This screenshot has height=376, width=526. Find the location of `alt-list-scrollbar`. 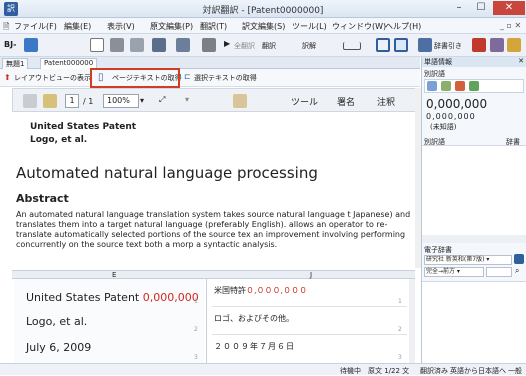

alt-list-scrollbar is located at coordinates (474, 239).